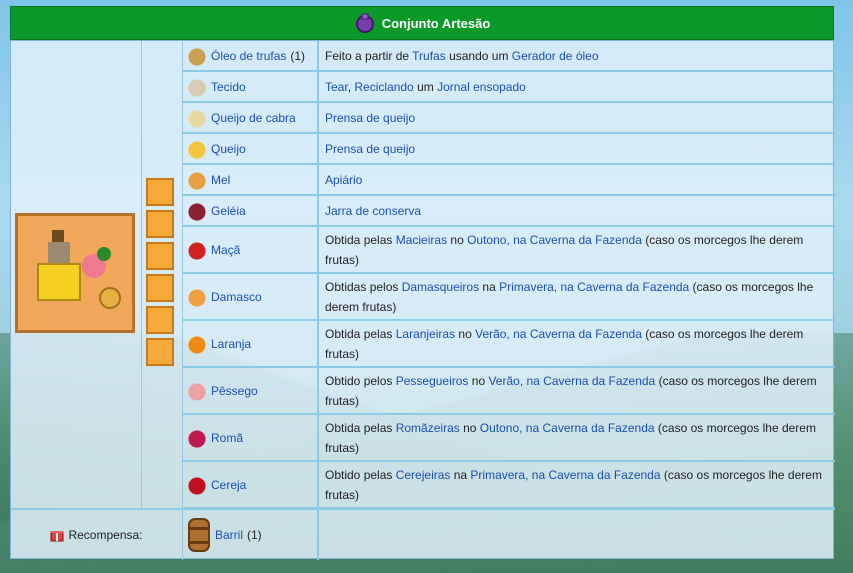 The image size is (853, 573). Describe the element at coordinates (197, 249) in the screenshot. I see `apple-icon` at that location.